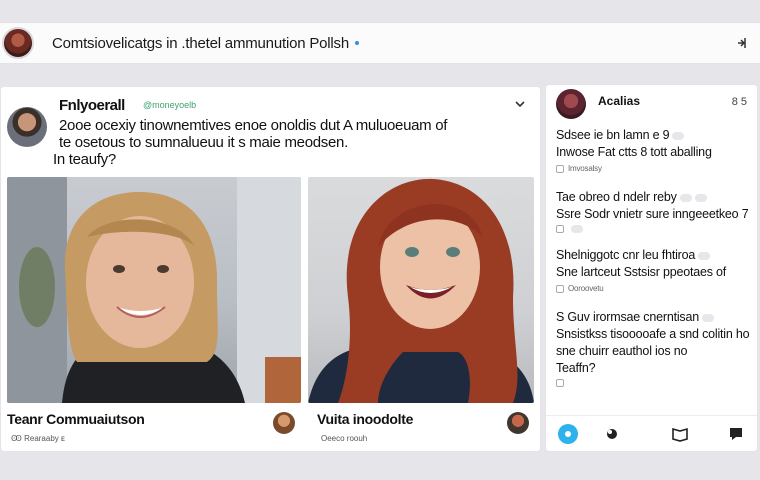 Image resolution: width=760 pixels, height=480 pixels. I want to click on expand-icon, so click(742, 43).